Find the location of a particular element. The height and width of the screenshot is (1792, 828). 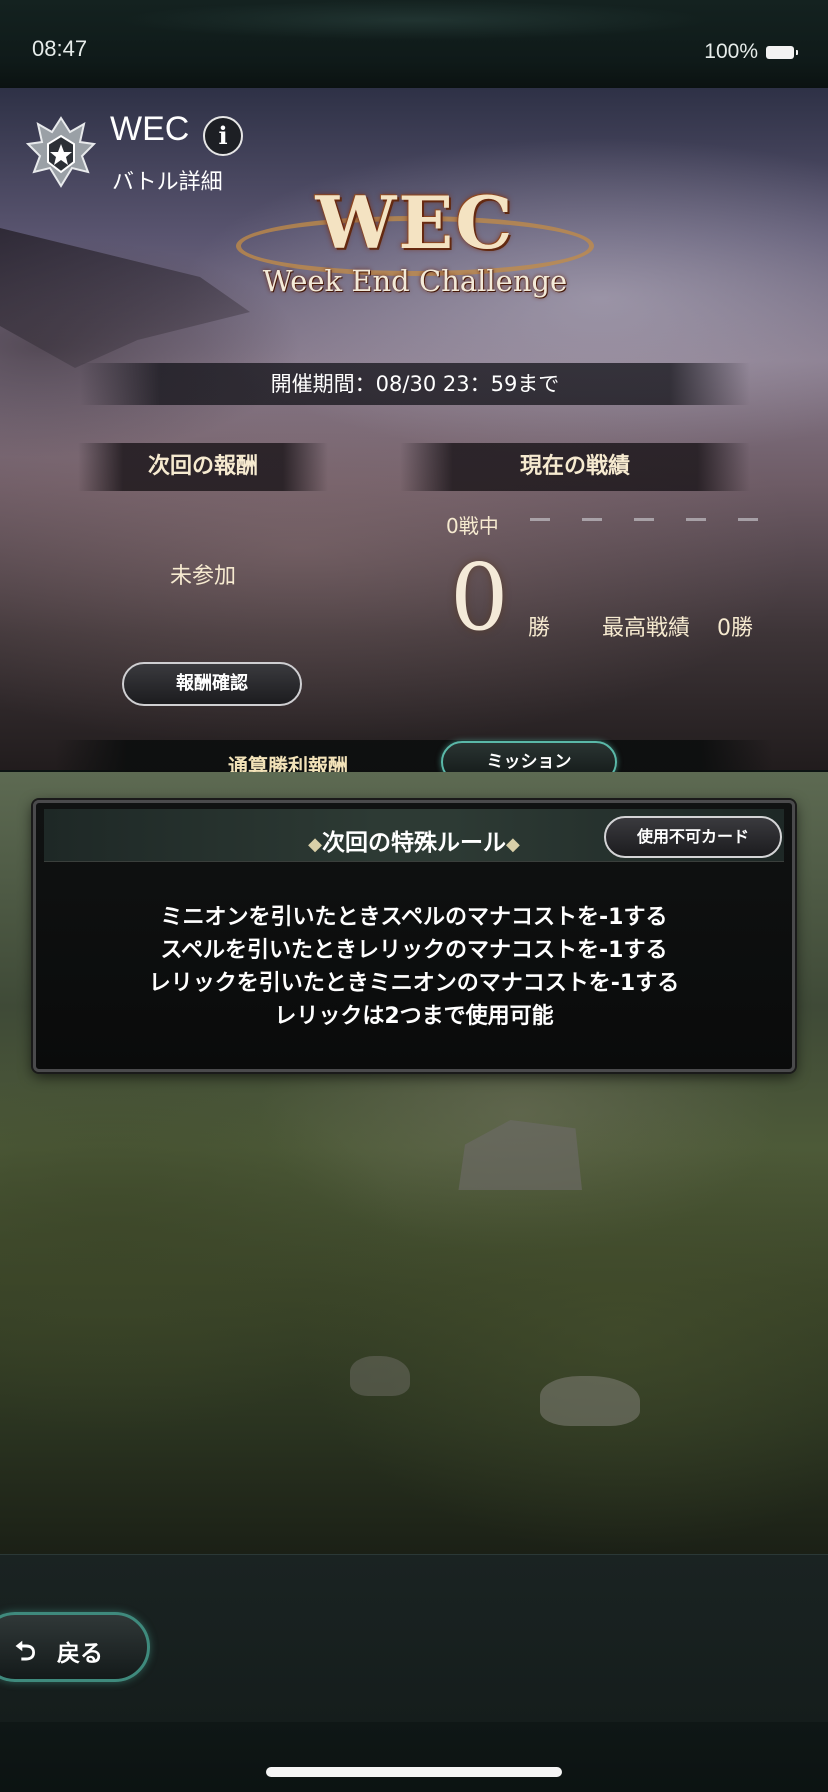

battery-percentage: 100% is located at coordinates (731, 51).